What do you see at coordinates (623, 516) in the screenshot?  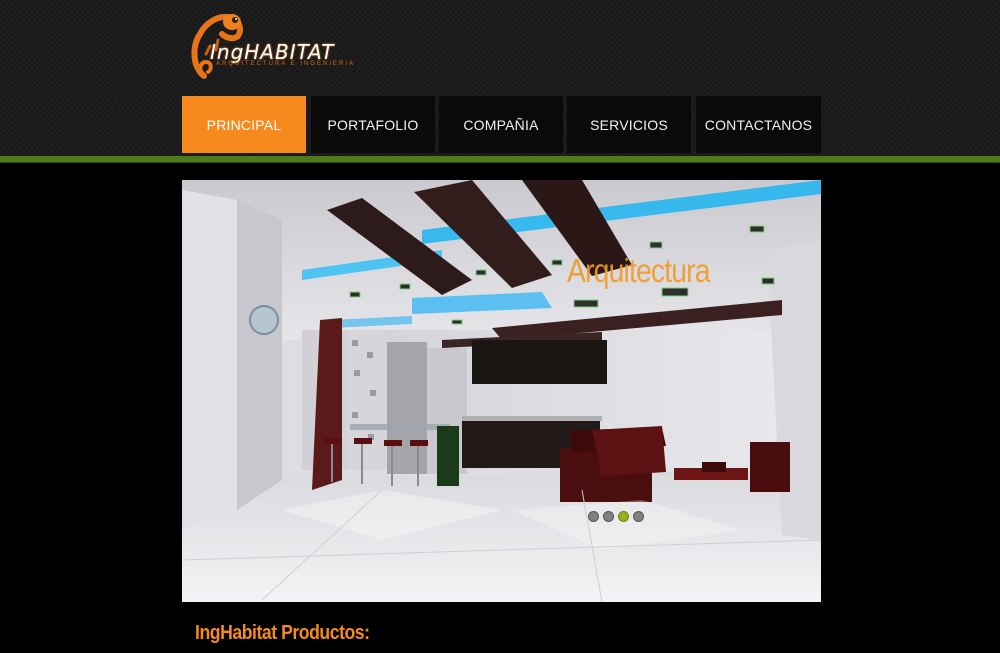 I see `slider-dot-active` at bounding box center [623, 516].